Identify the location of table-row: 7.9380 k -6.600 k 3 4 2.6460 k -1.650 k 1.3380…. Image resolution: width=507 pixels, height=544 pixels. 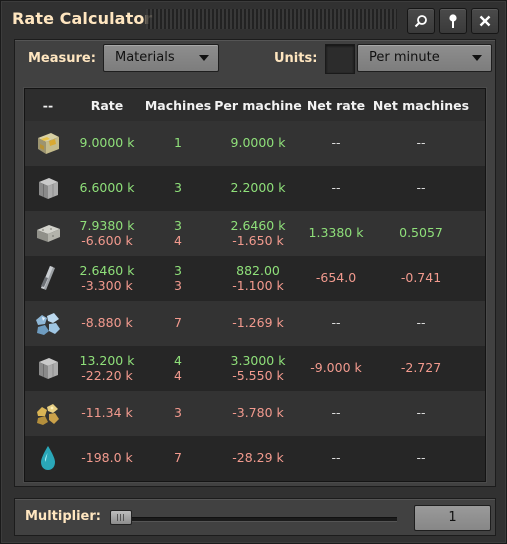
(255, 233).